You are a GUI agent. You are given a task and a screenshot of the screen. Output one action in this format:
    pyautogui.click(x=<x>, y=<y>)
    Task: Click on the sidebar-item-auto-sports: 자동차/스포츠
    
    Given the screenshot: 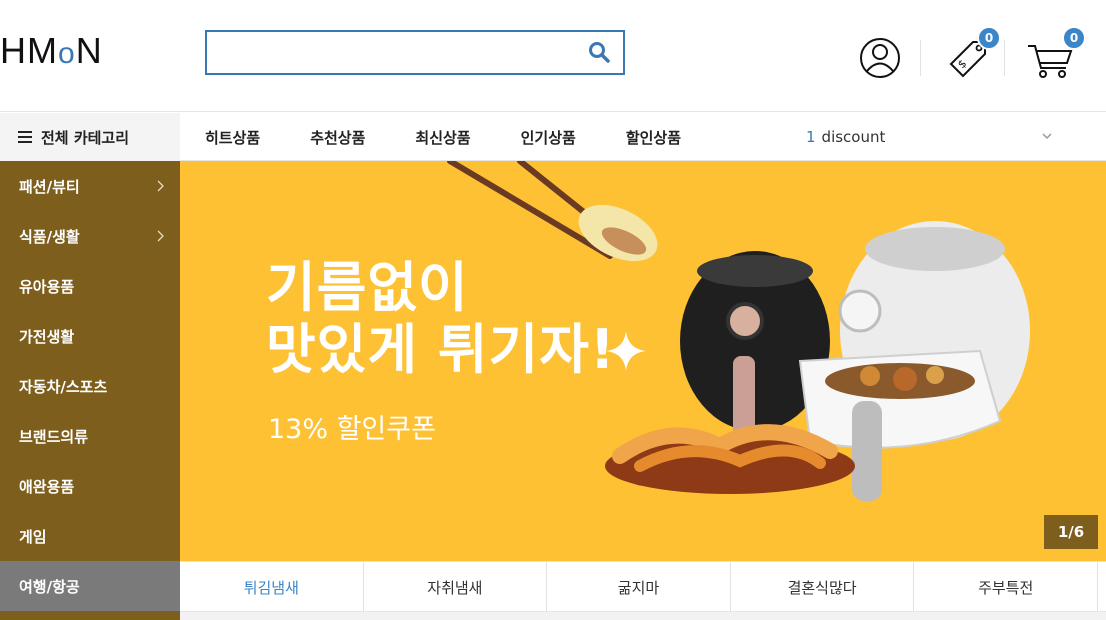 What is the action you would take?
    pyautogui.click(x=90, y=386)
    